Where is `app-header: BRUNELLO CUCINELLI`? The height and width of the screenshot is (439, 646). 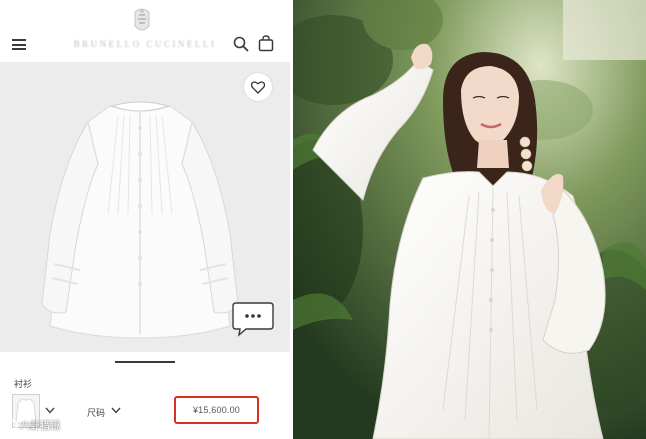 app-header: BRUNELLO CUCINELLI is located at coordinates (145, 31).